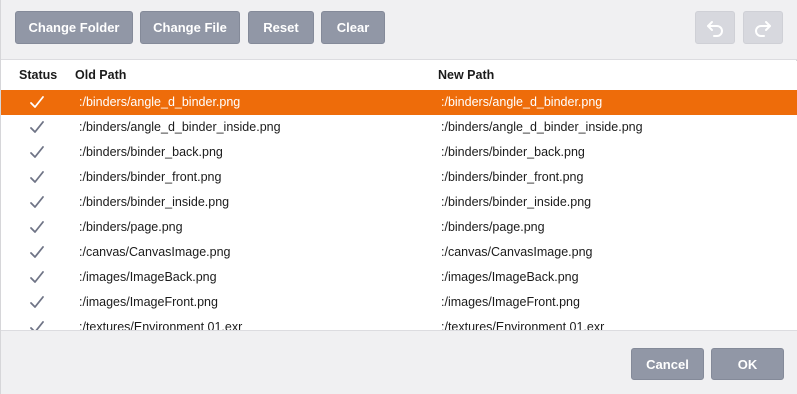 The width and height of the screenshot is (797, 394). I want to click on table-row: :/binders/page.png :/binders/page.png, so click(399, 227).